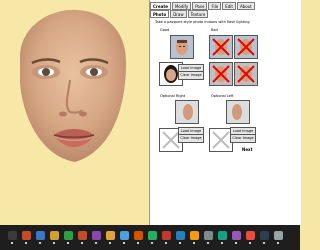  Describe the element at coordinates (12, 235) in the screenshot. I see `start-icon` at that location.